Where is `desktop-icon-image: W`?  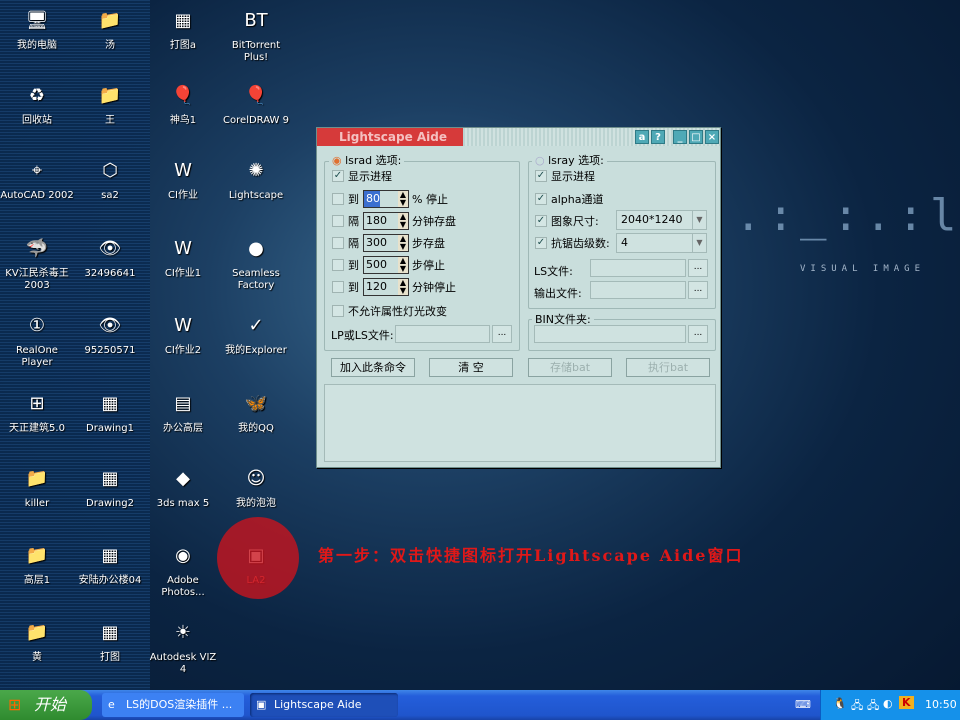
desktop-icon-image: W is located at coordinates (183, 170).